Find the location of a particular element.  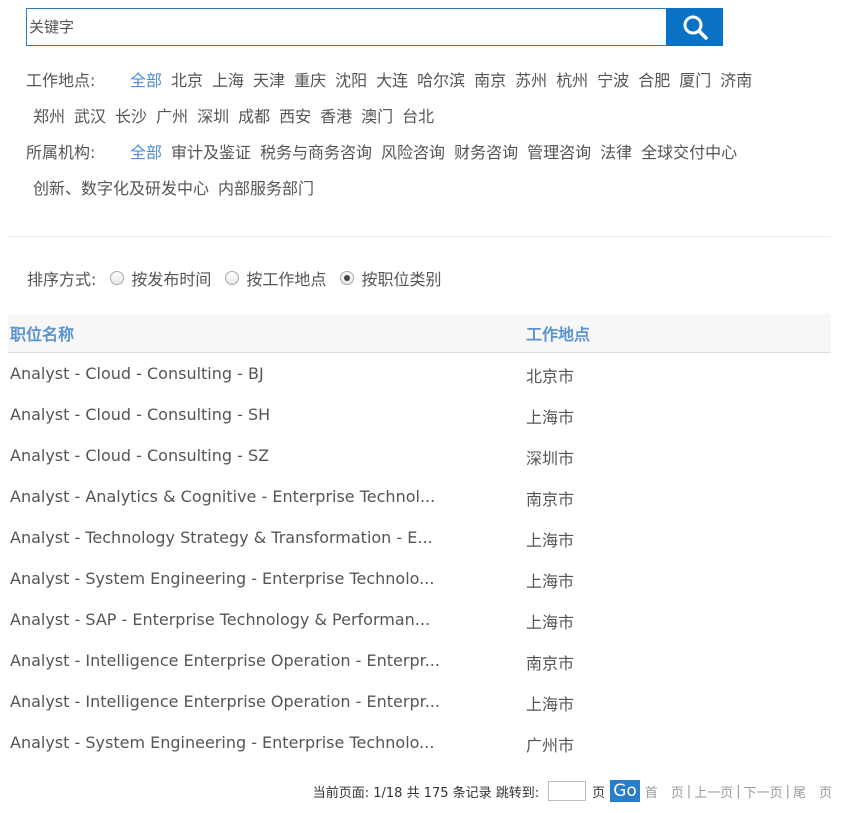

sort-options: 排序方式: 按发布时间 按工作地点 按职位类别 is located at coordinates (241, 278).